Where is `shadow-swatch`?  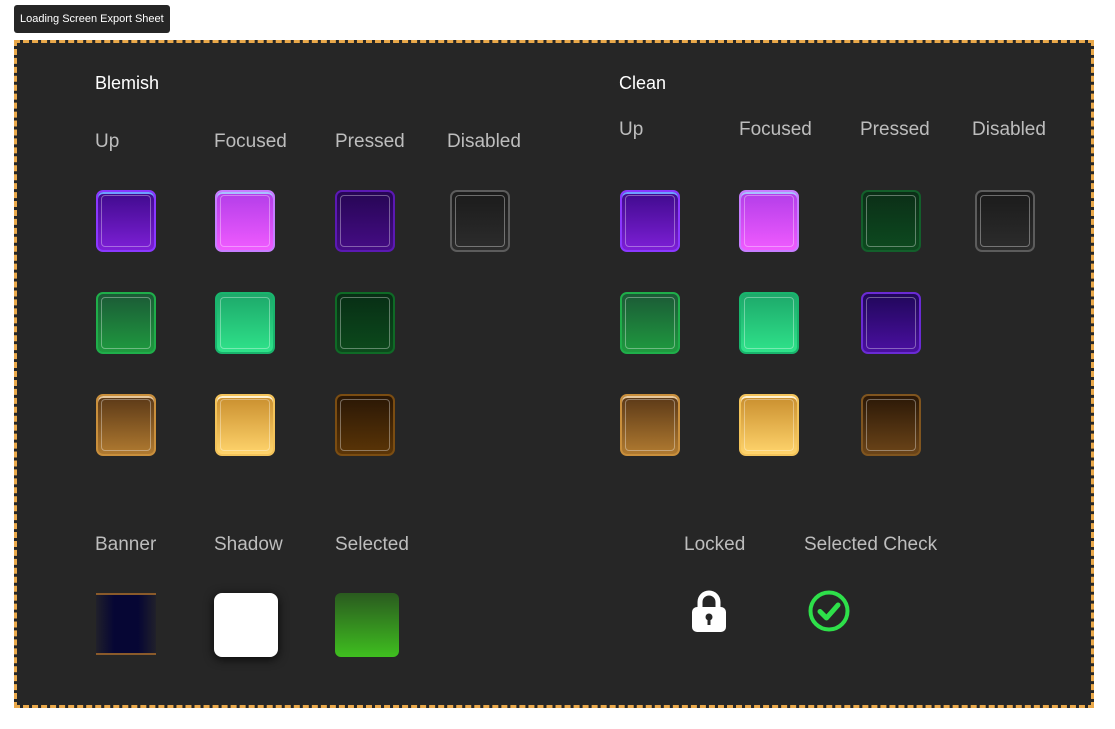 shadow-swatch is located at coordinates (246, 625).